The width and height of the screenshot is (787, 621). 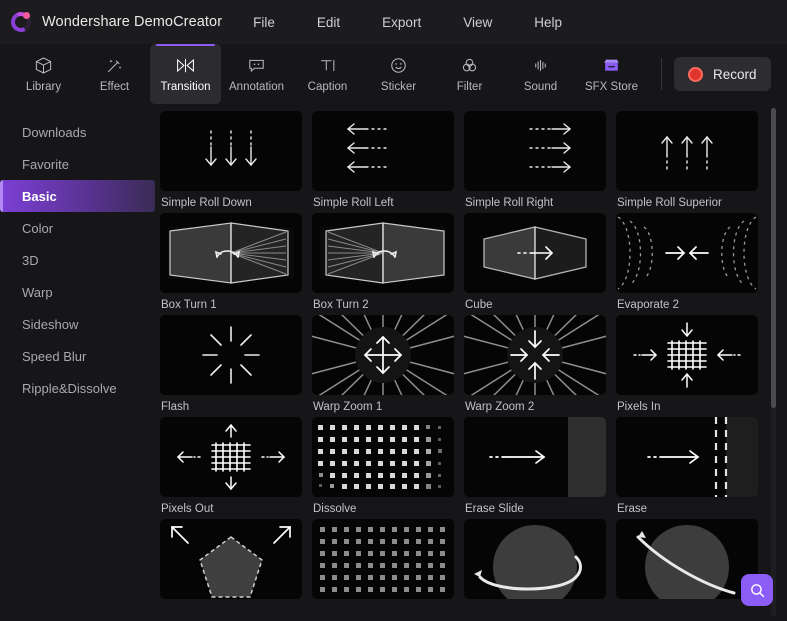 I want to click on transition-card: Evaporate 2, so click(x=692, y=262).